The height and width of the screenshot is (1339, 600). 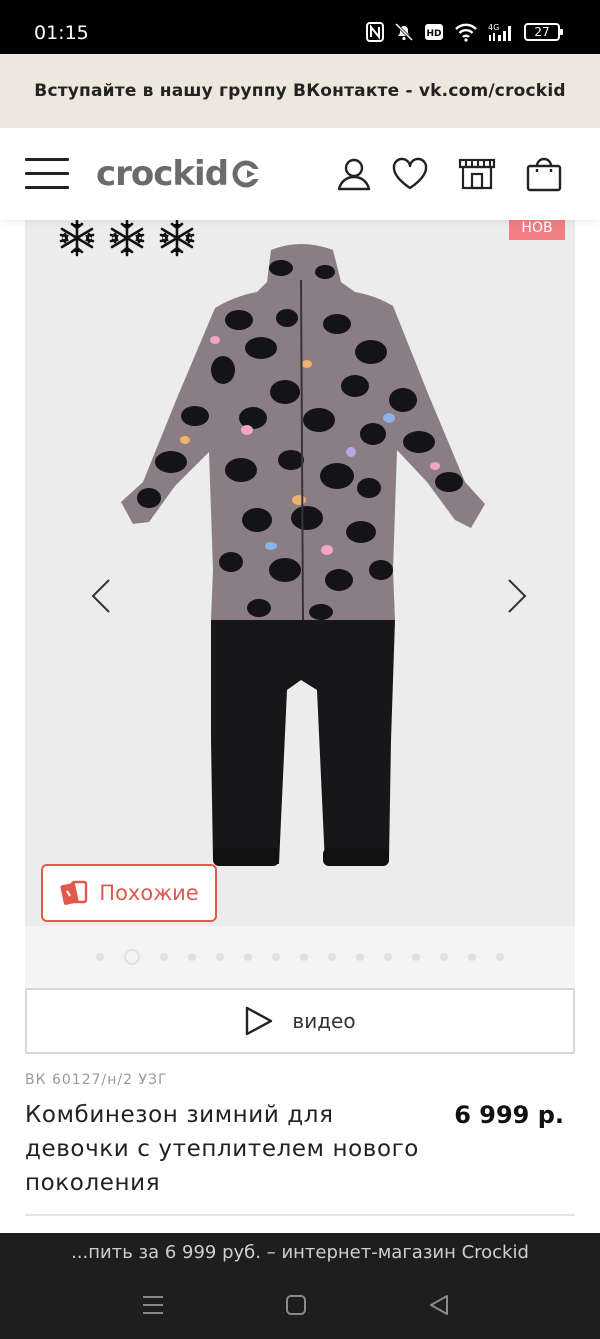 I want to click on hd-icon: HD, so click(x=434, y=32).